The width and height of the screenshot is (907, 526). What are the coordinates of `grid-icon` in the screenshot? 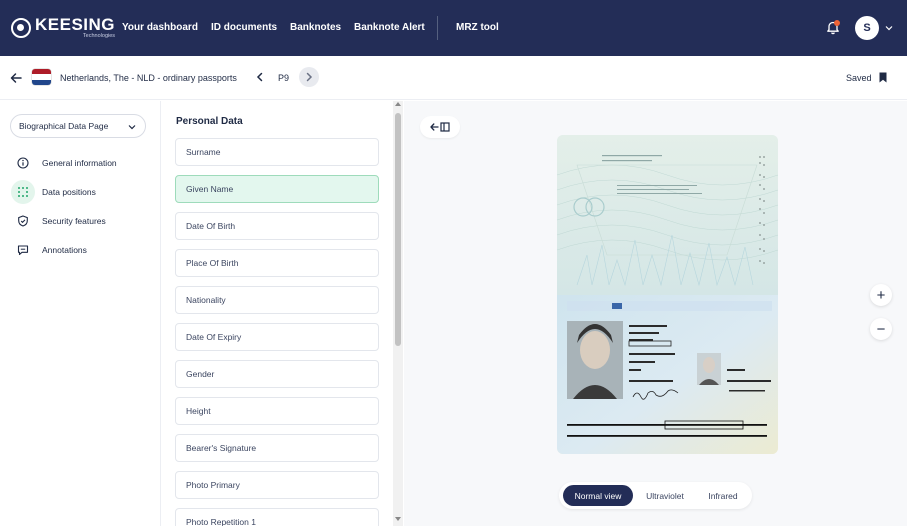 It's located at (23, 192).